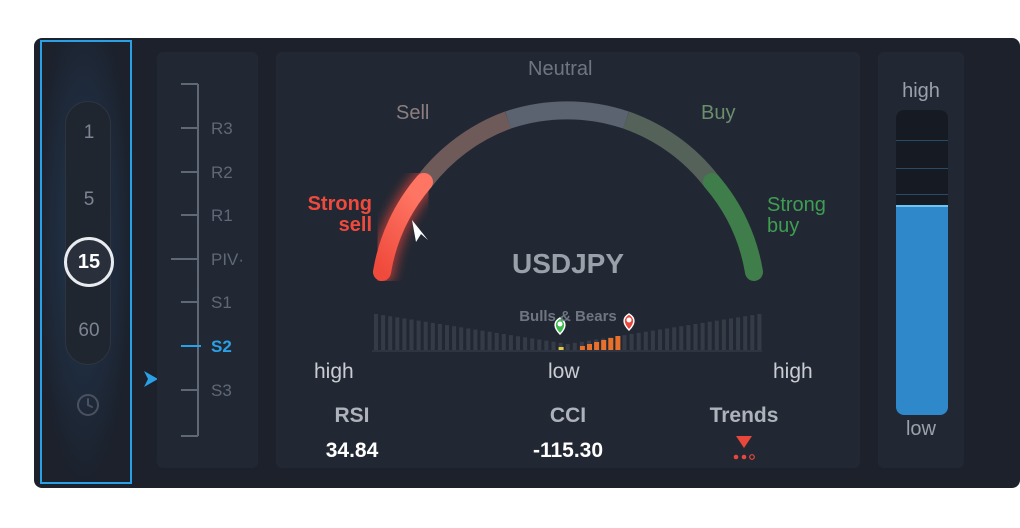 This screenshot has width=1020, height=528. Describe the element at coordinates (783, 226) in the screenshot. I see `strong-buy-line-2: buy` at that location.